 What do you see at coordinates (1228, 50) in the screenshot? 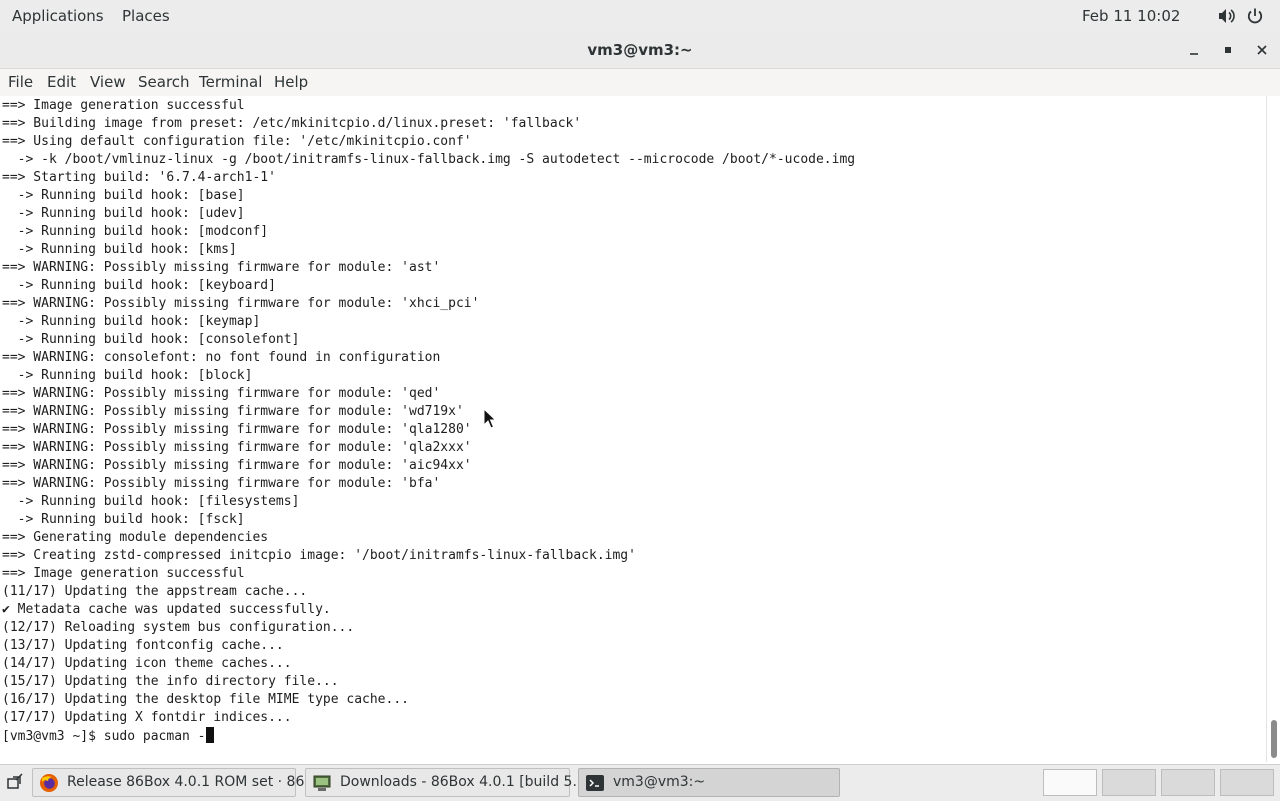
I see `maximize-icon` at bounding box center [1228, 50].